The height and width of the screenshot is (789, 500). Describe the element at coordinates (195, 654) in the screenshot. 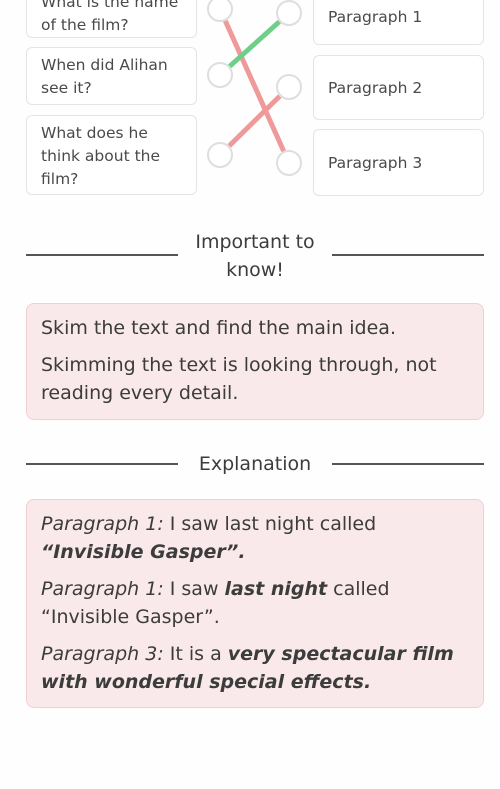

I see `plain-text: It is a` at that location.